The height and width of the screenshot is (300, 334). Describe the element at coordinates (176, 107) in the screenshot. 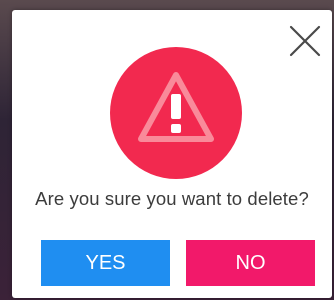

I see `warning-triangle-icon` at that location.